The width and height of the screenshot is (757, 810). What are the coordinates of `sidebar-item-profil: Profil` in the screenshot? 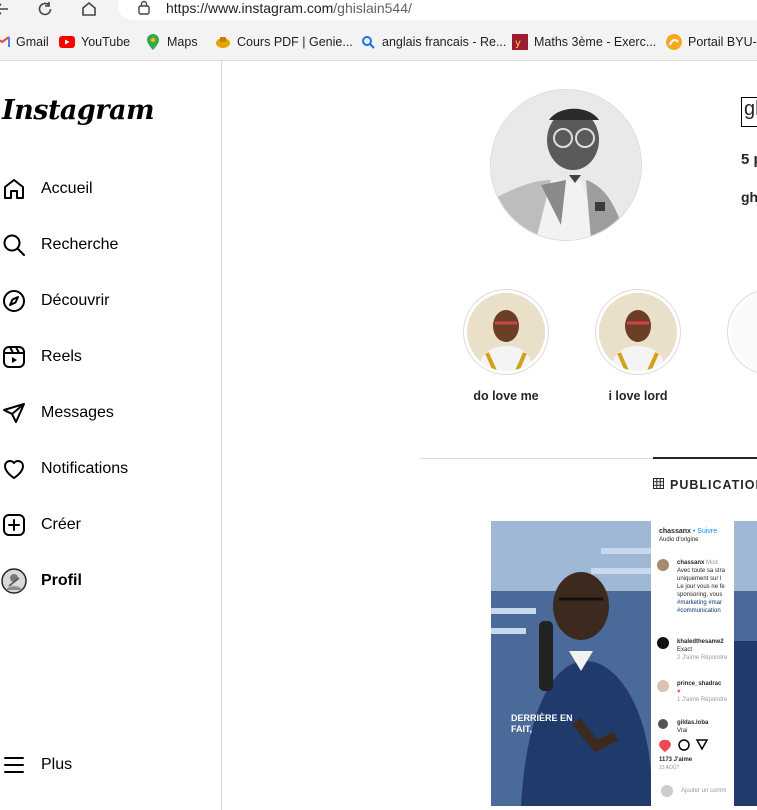 It's located at (107, 581).